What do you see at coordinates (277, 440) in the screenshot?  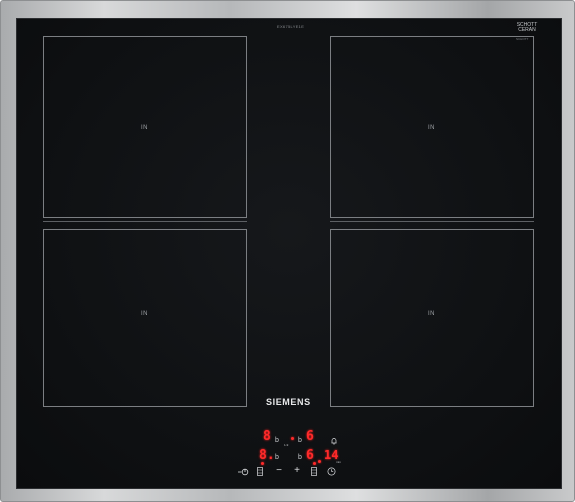 I see `display-row1-left-b: b` at bounding box center [277, 440].